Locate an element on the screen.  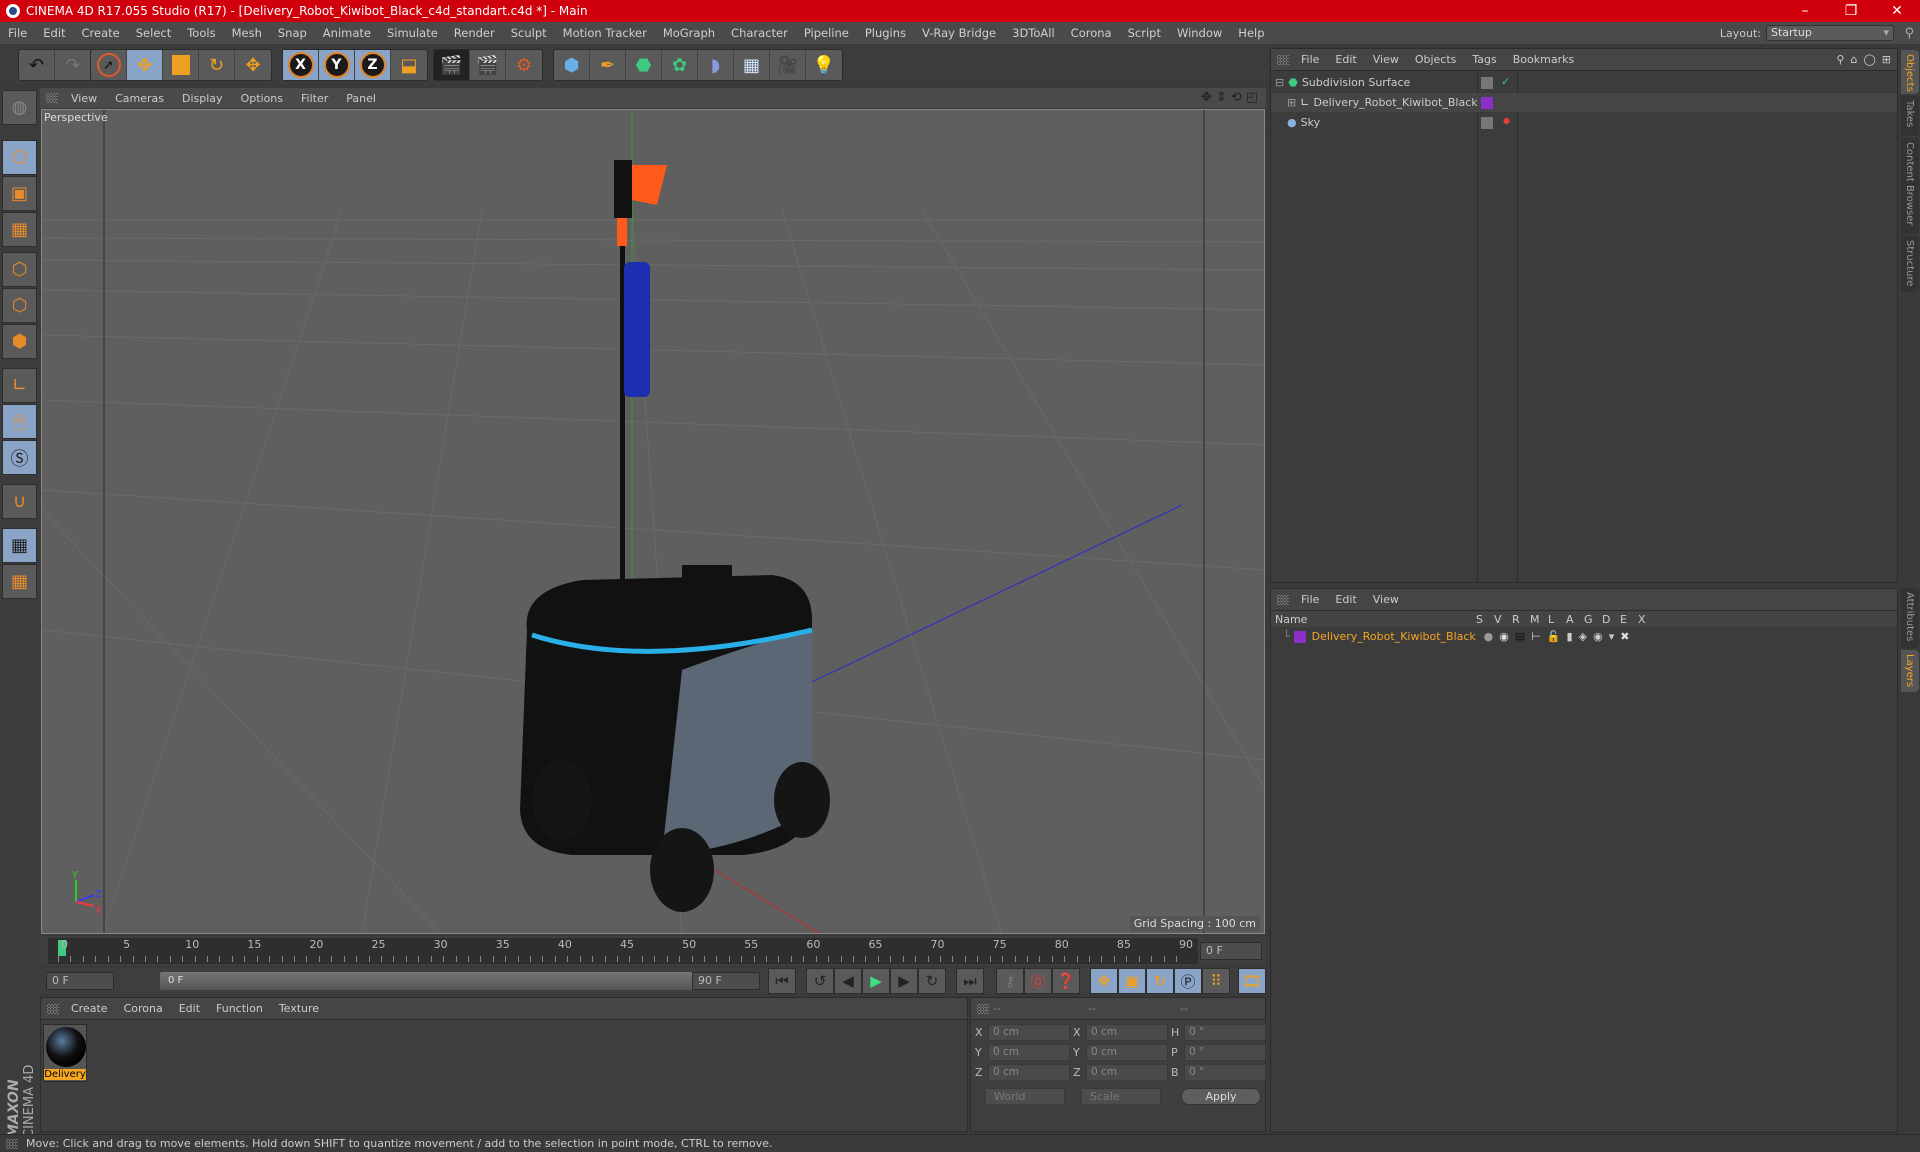
object-menu-file: File is located at coordinates (1310, 59).